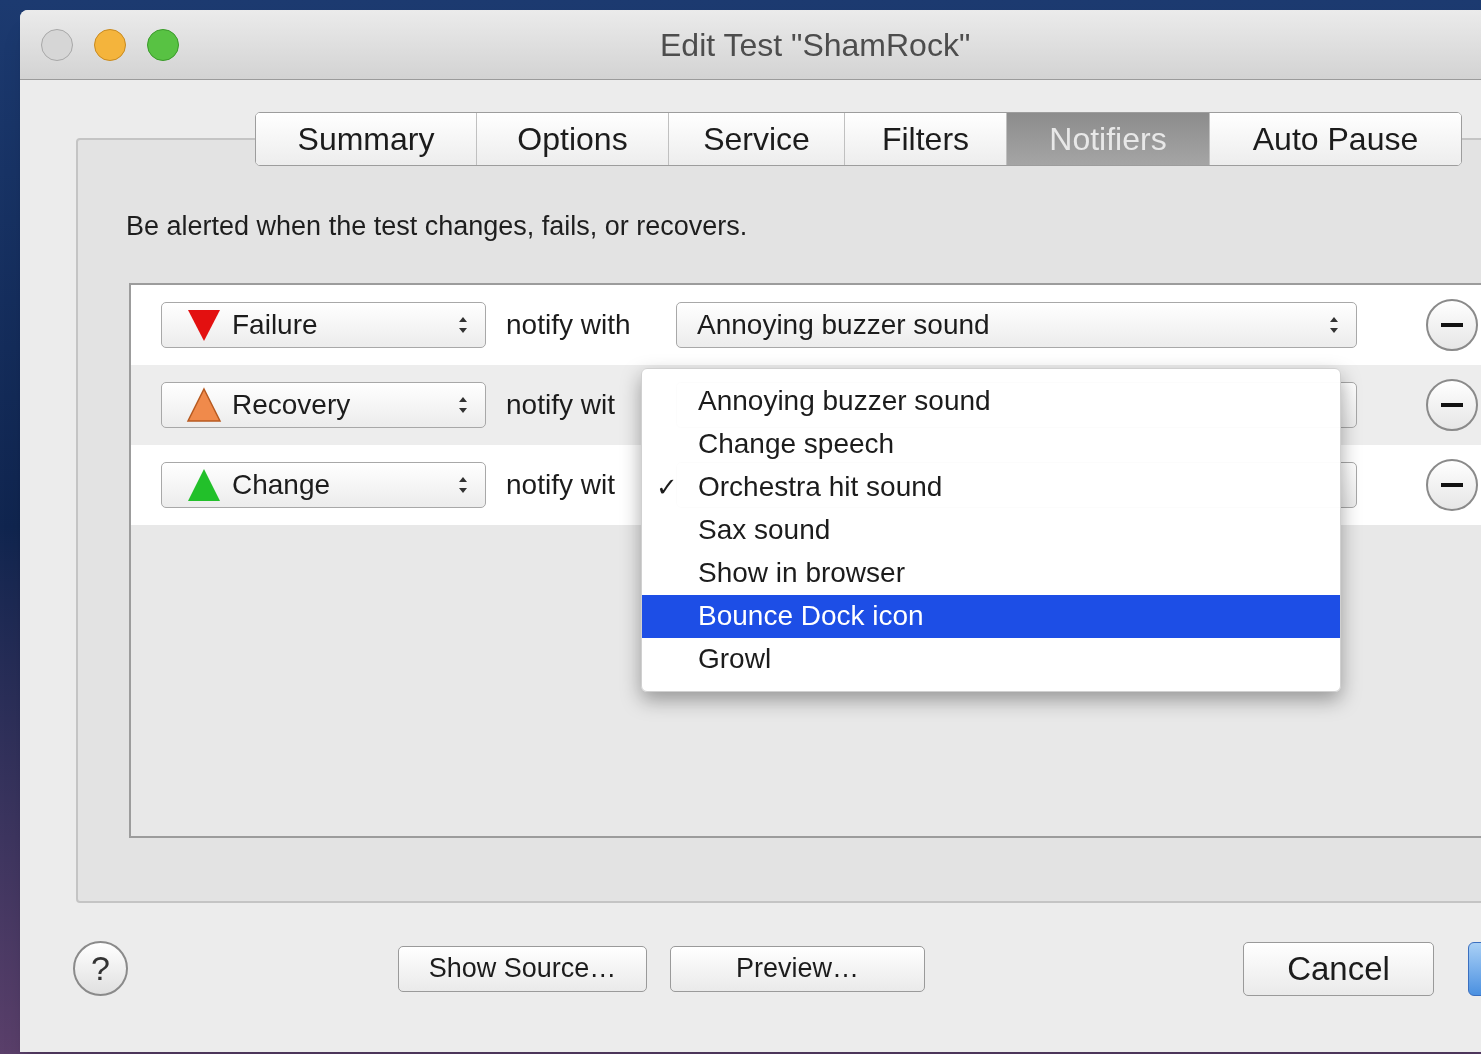 The width and height of the screenshot is (1481, 1054). What do you see at coordinates (323, 324) in the screenshot?
I see `event-popup: Failure` at bounding box center [323, 324].